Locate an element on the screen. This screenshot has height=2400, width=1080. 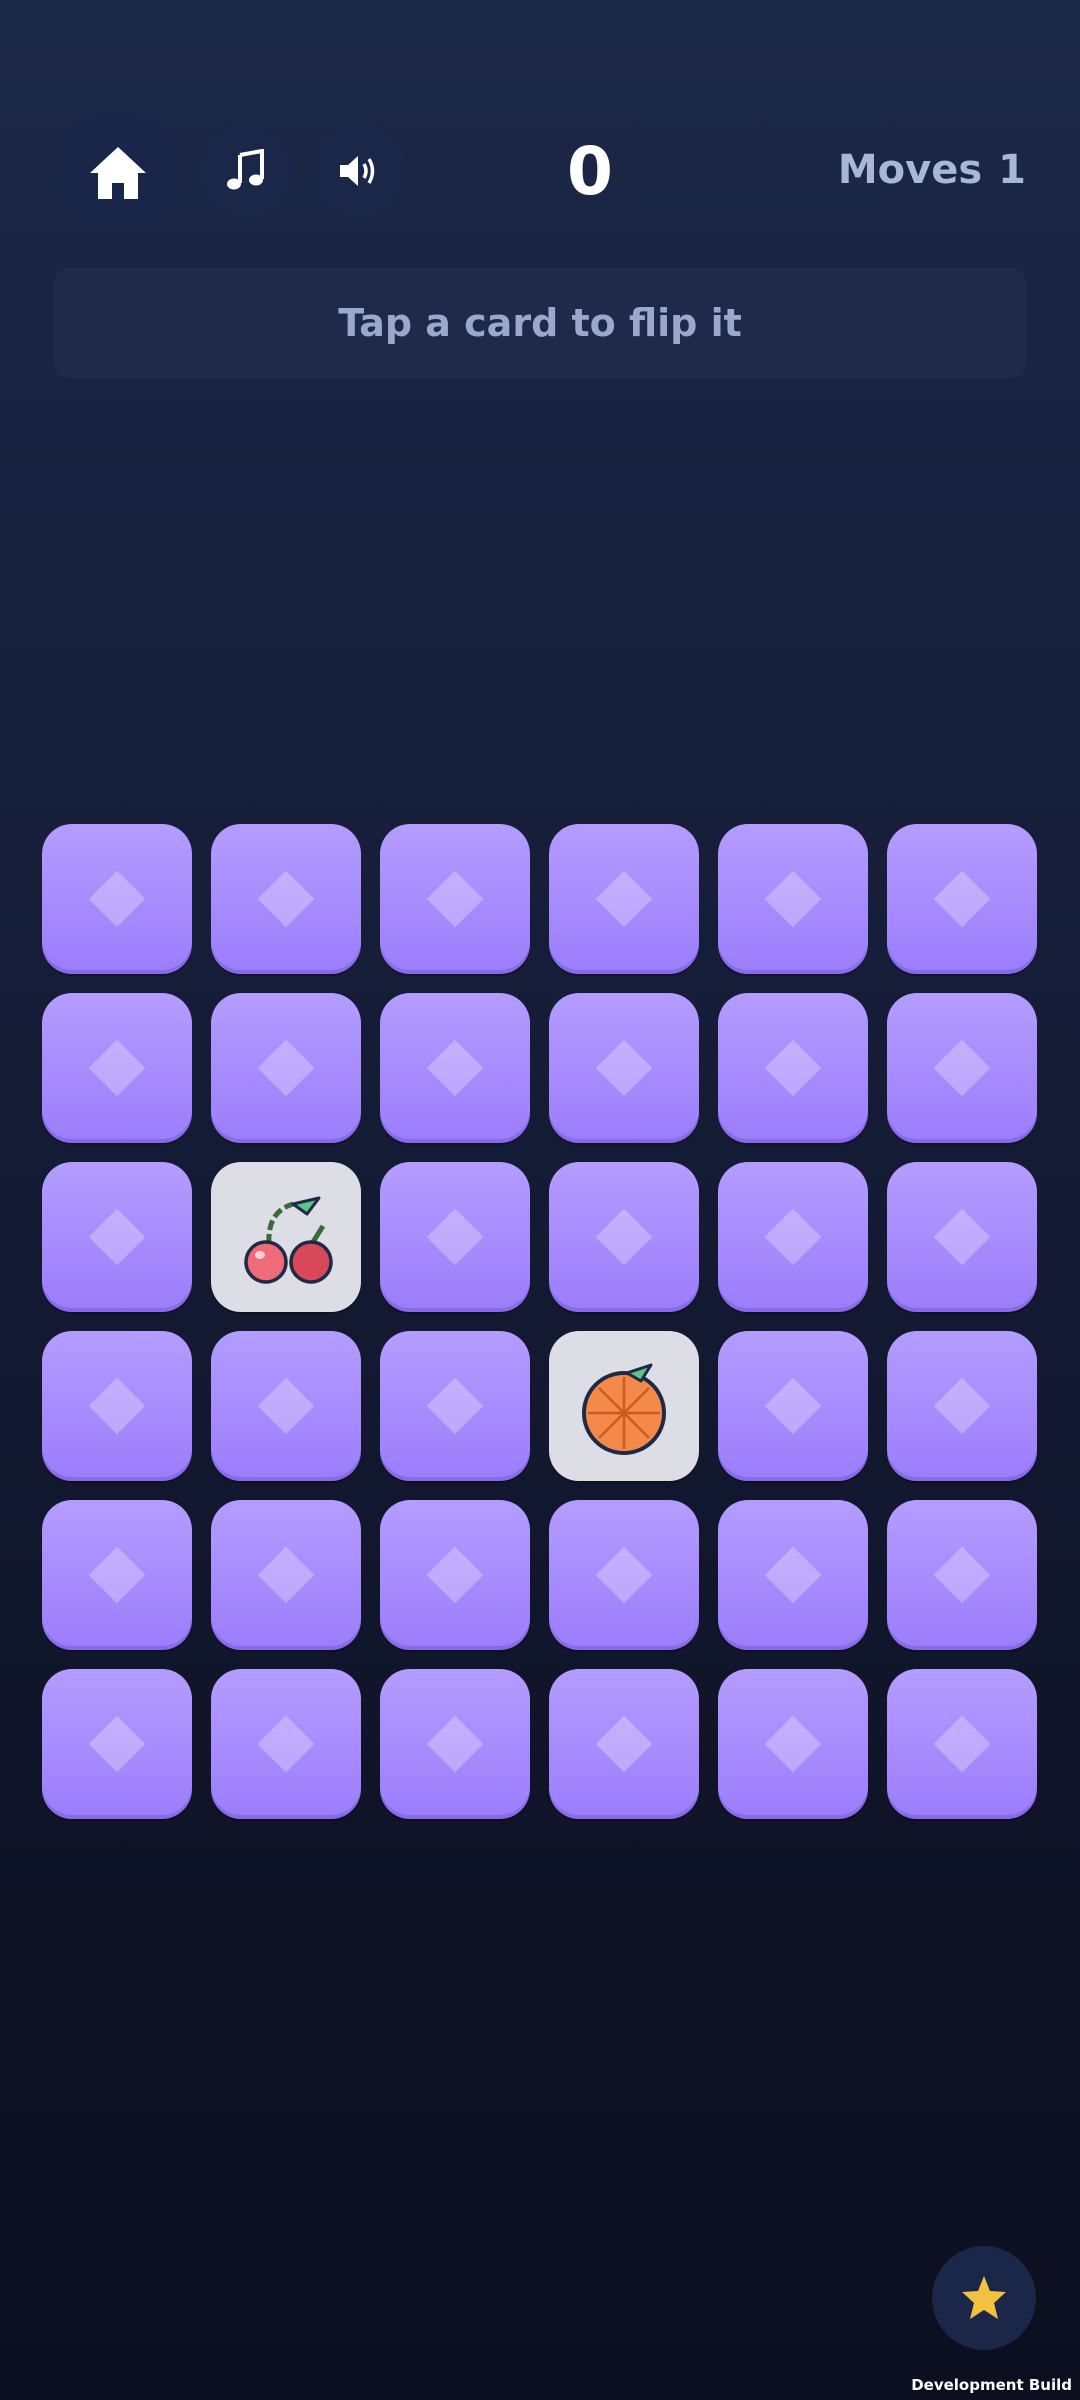
score-value: 0 is located at coordinates (590, 171).